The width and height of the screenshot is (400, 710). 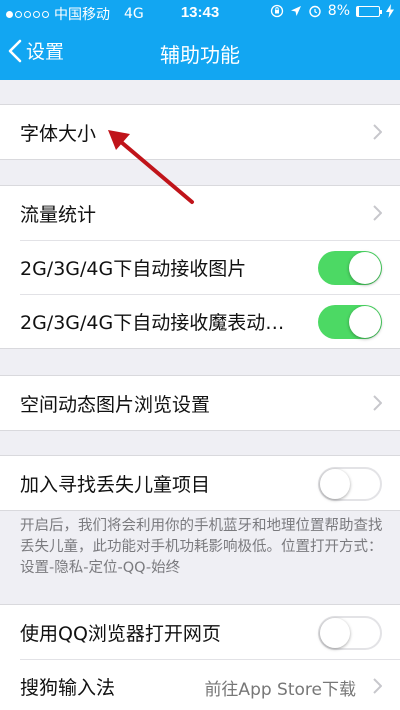 I want to click on battery-percent: 8%, so click(x=338, y=11).